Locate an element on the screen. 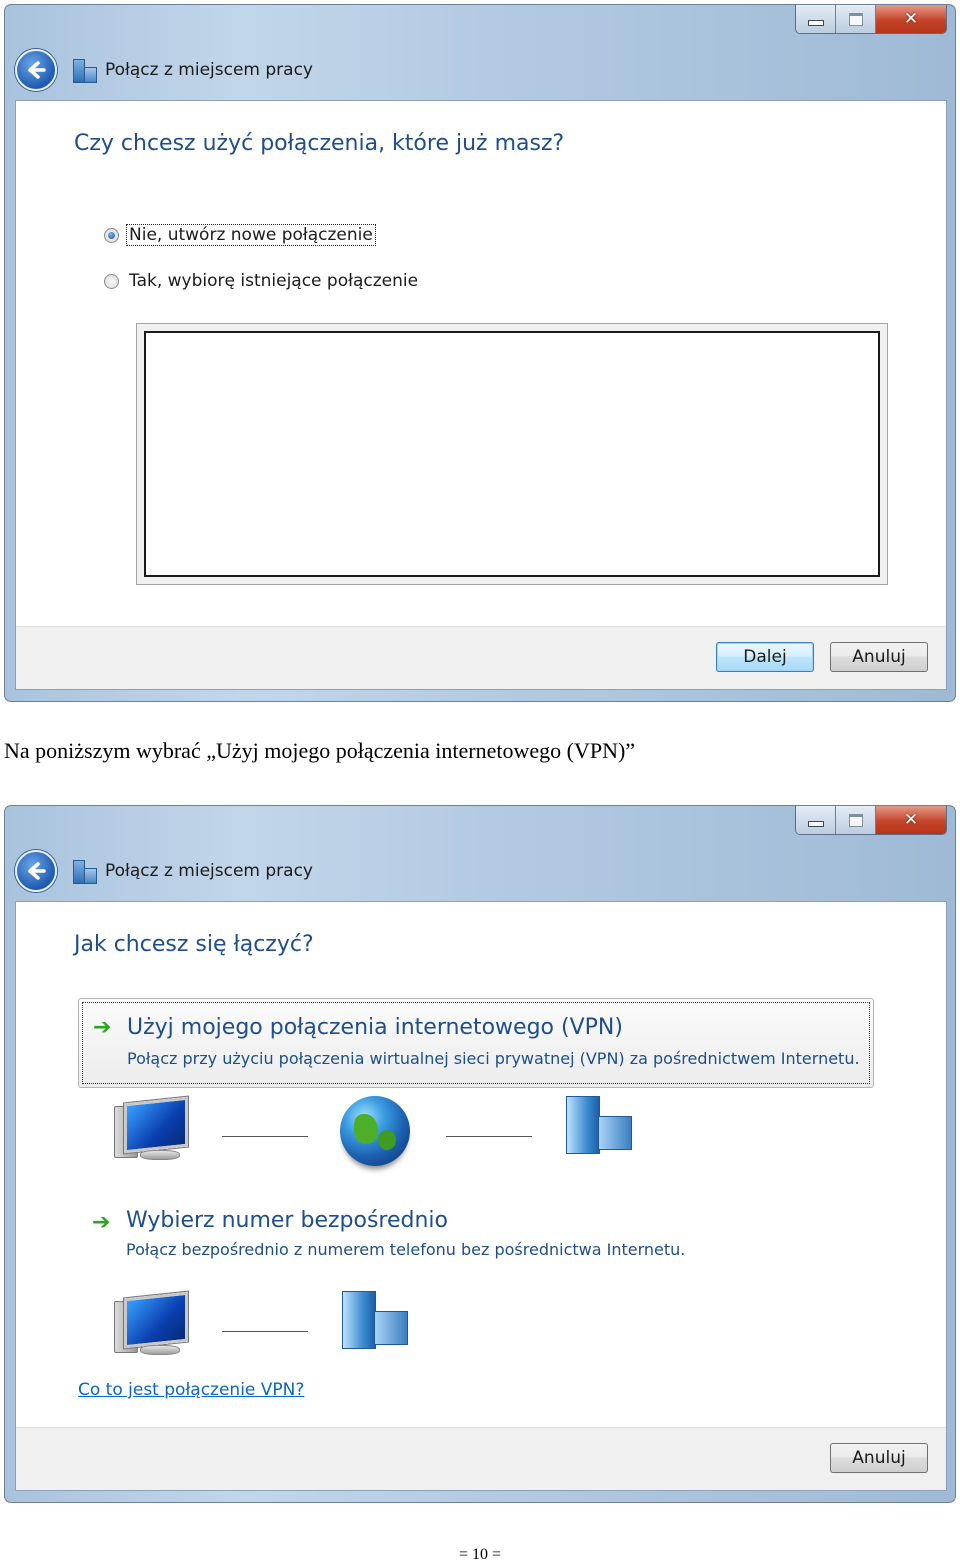  what-is-vpn-link: Co to jest połączenie VPN? is located at coordinates (191, 1390).